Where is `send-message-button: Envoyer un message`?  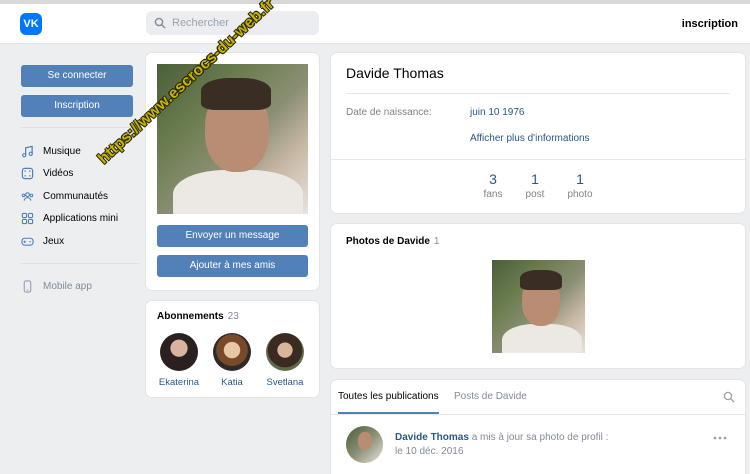
send-message-button: Envoyer un message is located at coordinates (232, 236).